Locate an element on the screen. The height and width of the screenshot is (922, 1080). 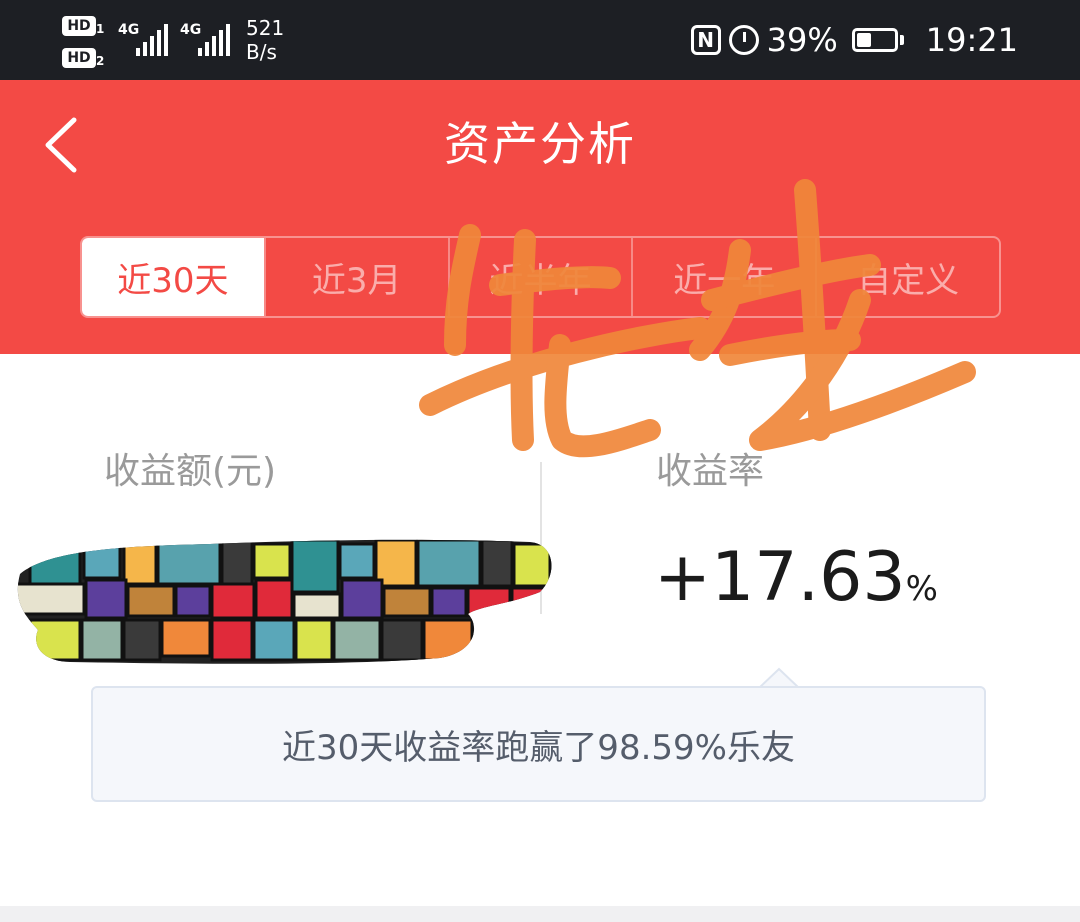
alarm-clock-icon is located at coordinates (743, 40).